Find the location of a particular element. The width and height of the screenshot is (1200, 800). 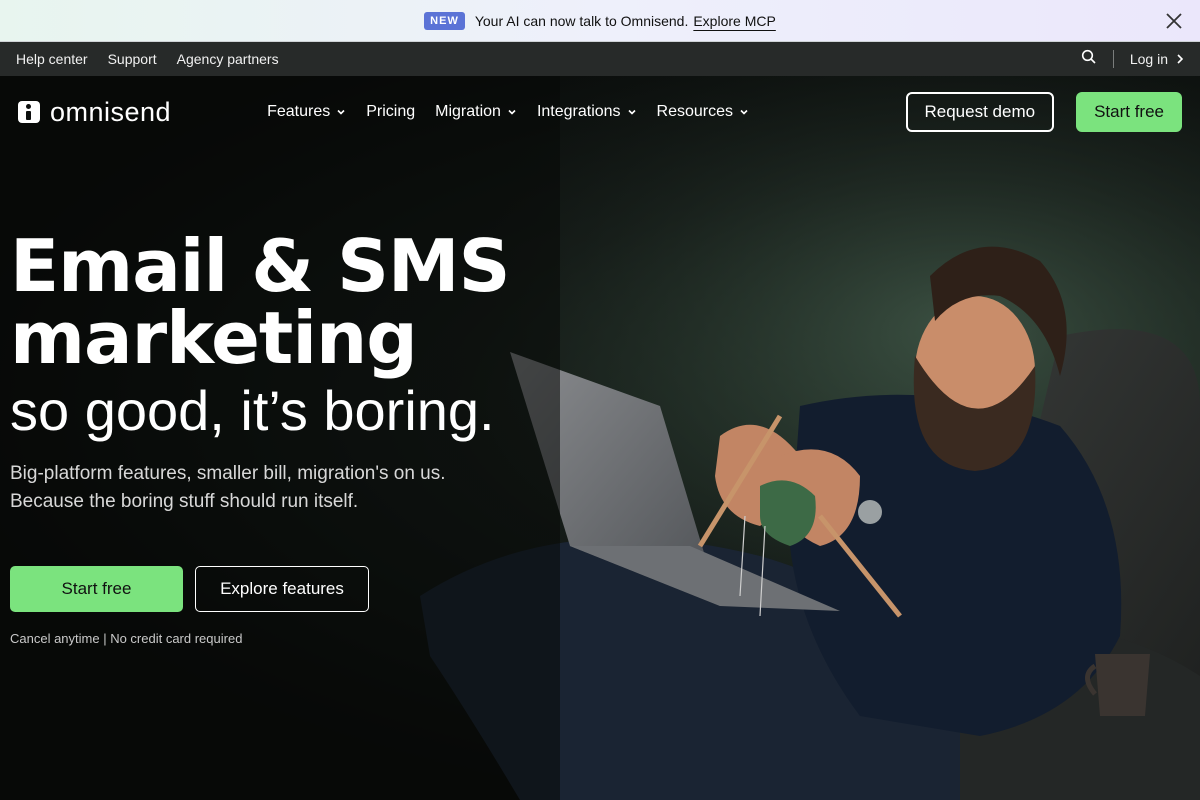

explore-features-button: Explore features is located at coordinates (282, 589).